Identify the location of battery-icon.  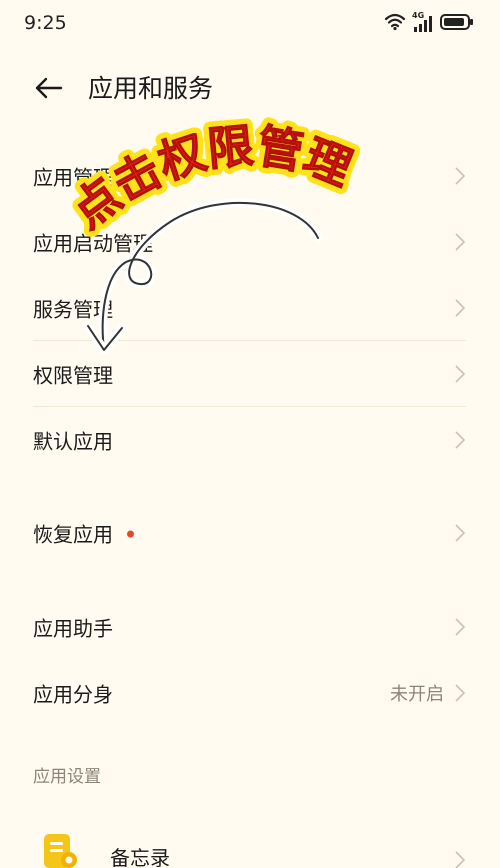
(457, 24).